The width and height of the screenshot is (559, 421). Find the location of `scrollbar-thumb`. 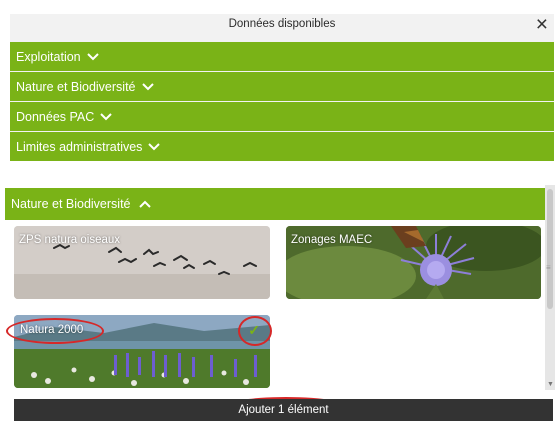

scrollbar-thumb is located at coordinates (550, 249).